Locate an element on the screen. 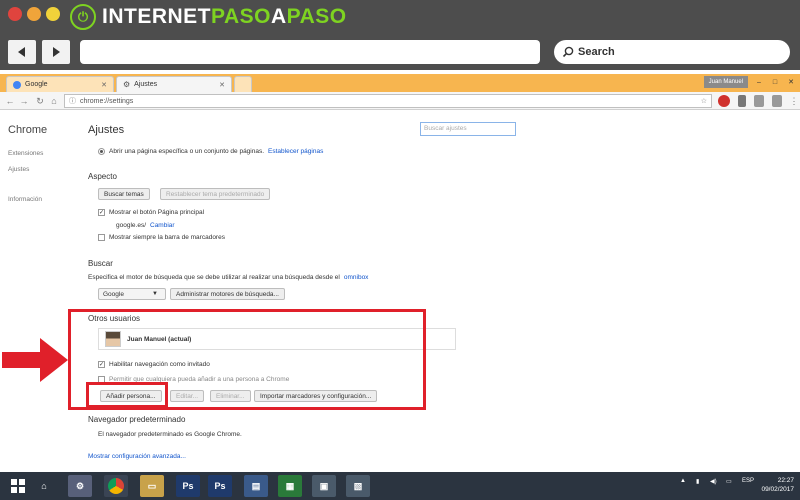 The width and height of the screenshot is (800, 500). radio-selected is located at coordinates (101, 151).